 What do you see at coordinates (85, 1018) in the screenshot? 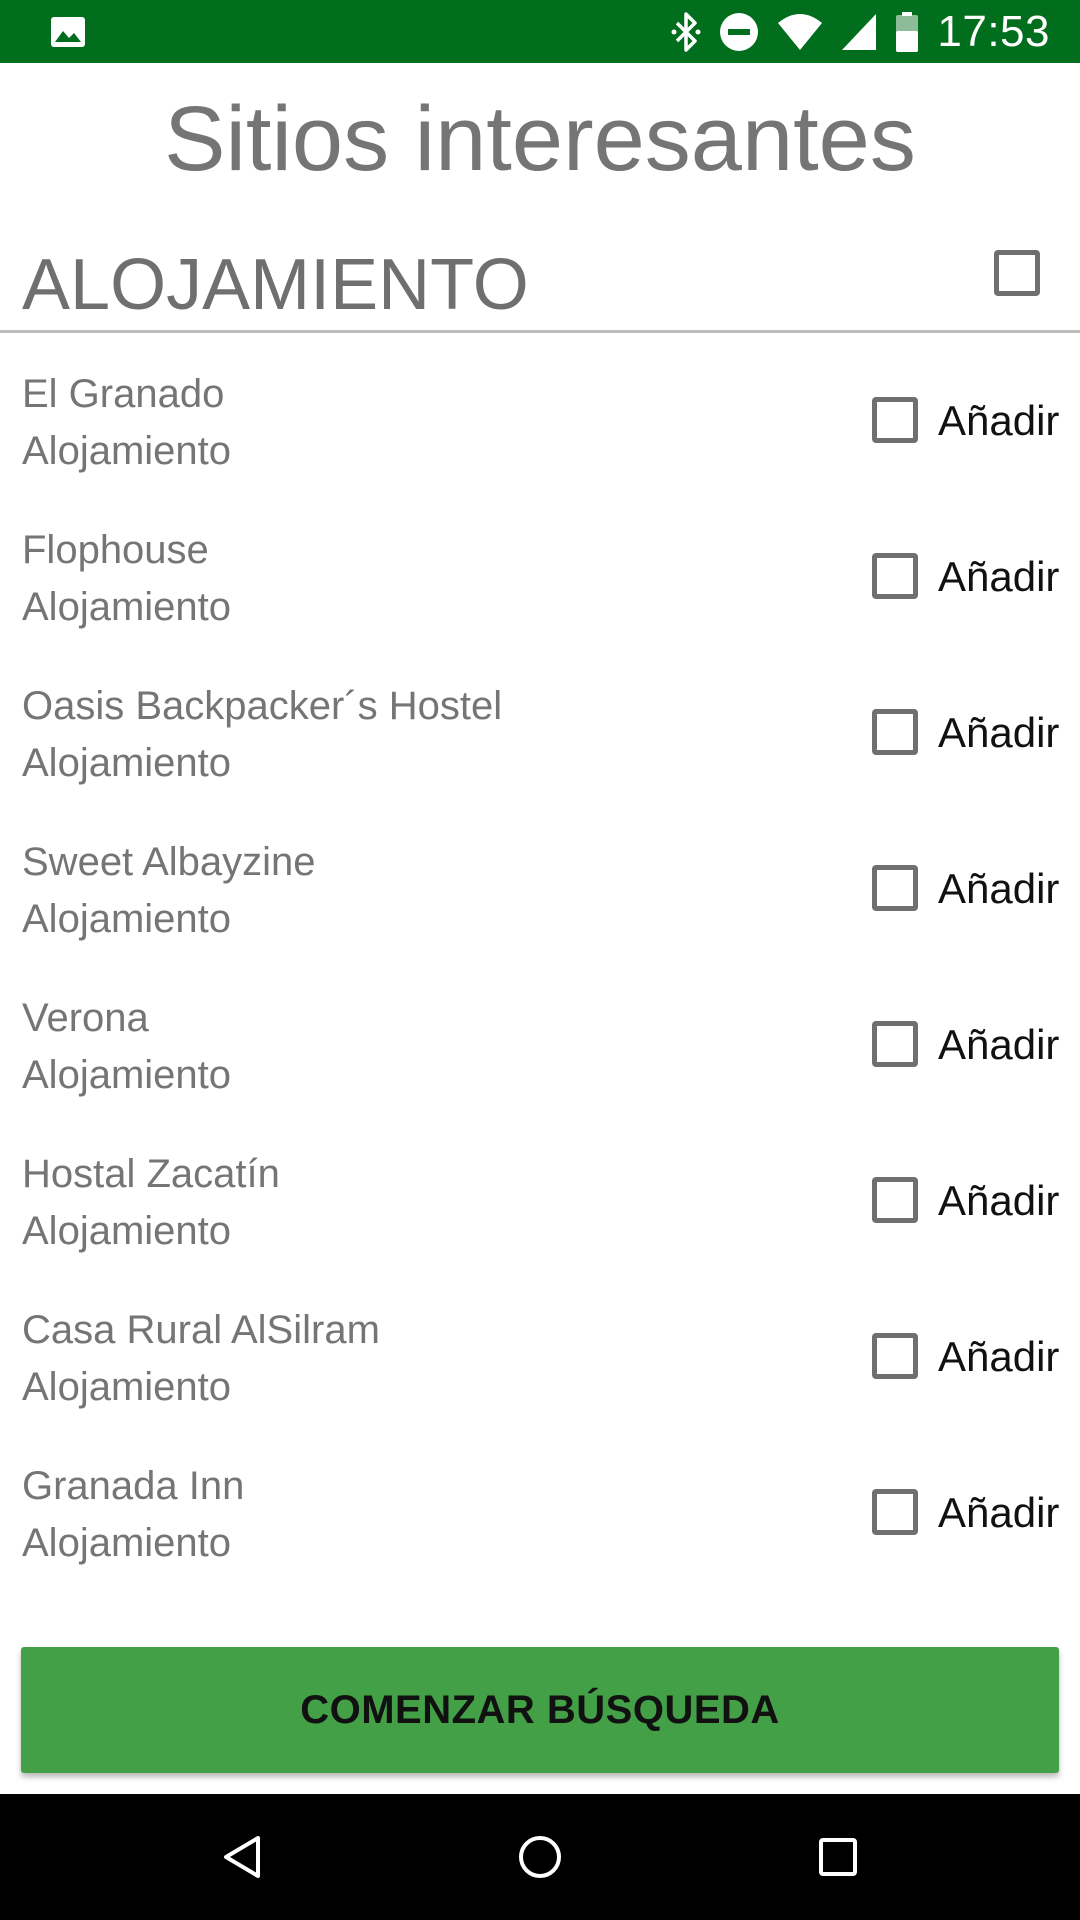
I see `place-name: Verona` at bounding box center [85, 1018].